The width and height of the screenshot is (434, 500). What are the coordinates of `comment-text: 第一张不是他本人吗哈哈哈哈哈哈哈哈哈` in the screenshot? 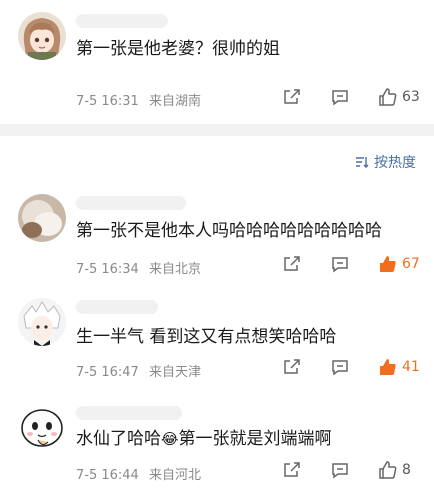 It's located at (229, 231).